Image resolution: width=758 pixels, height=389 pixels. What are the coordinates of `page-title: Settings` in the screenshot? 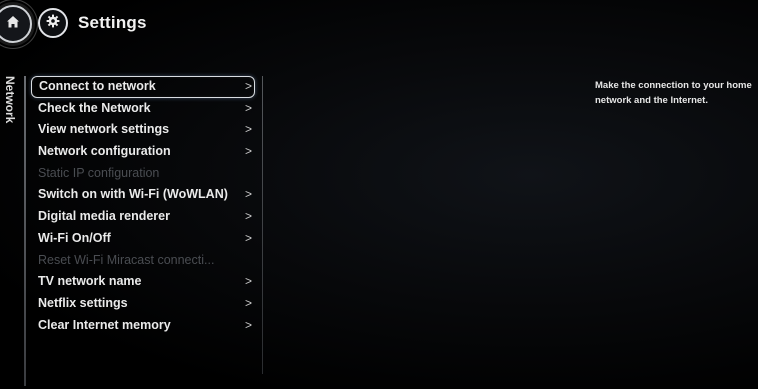 It's located at (112, 22).